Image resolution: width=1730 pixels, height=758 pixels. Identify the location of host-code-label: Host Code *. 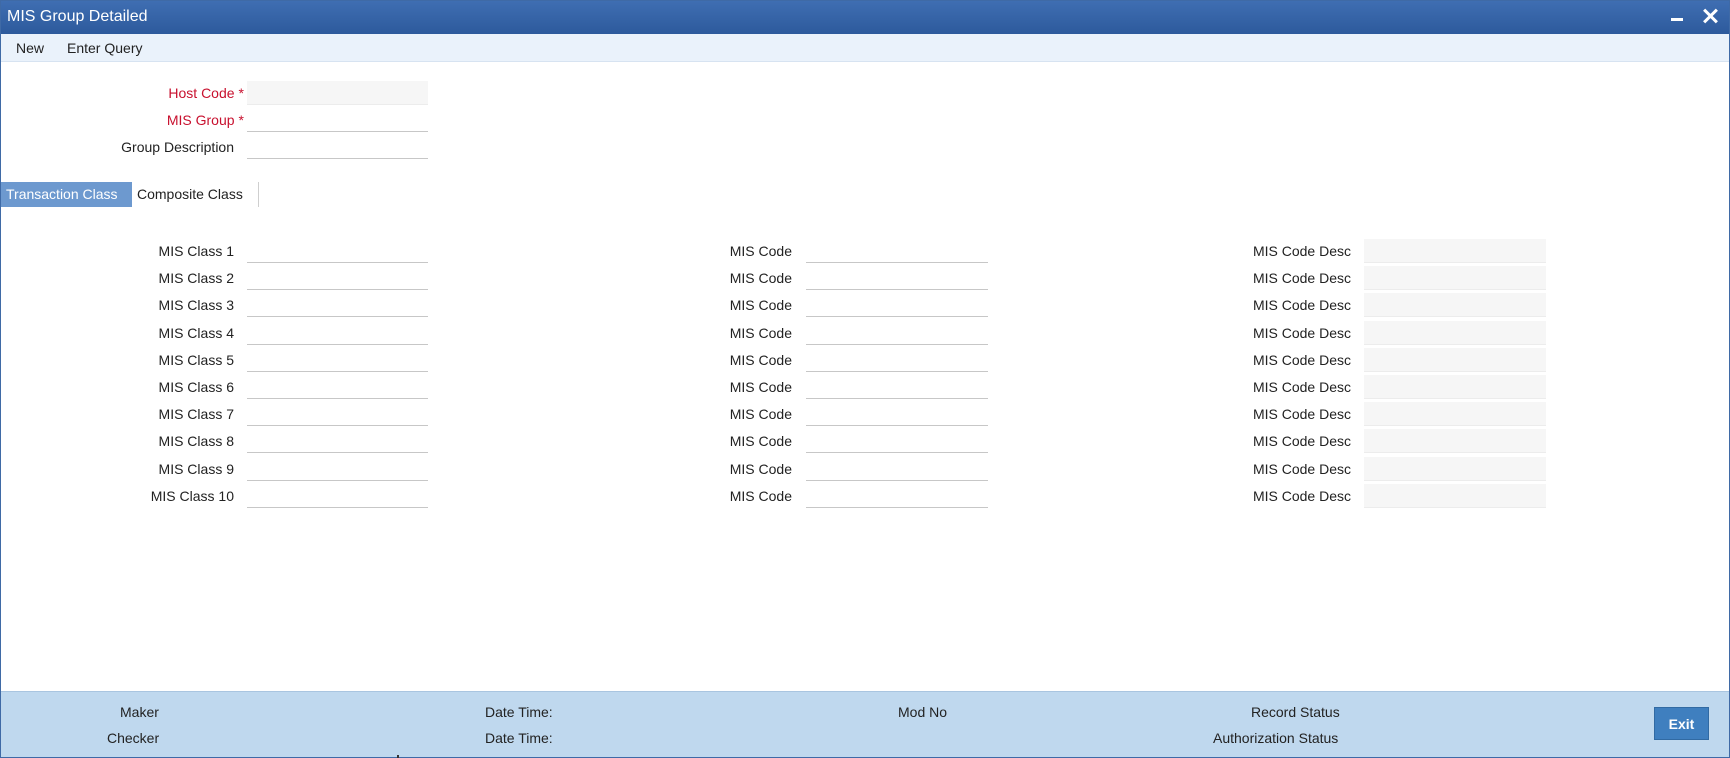
(172, 93).